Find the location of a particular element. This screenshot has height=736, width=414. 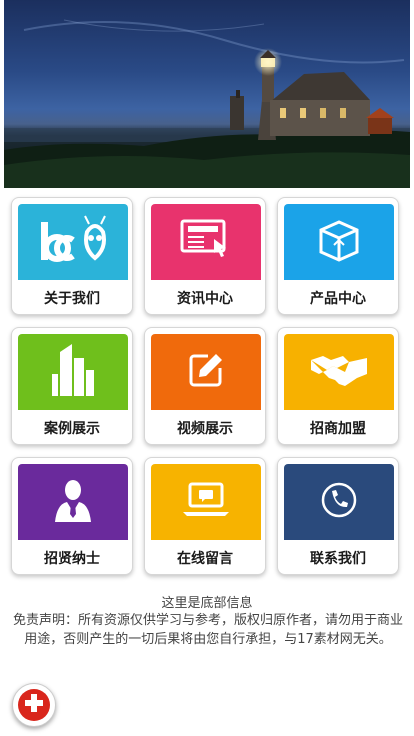

tile-recruitment: 招贤纳士 is located at coordinates (72, 516).